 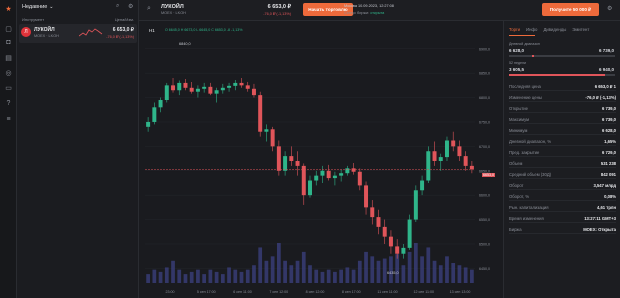 I want to click on help-icon: ?, so click(x=8, y=103).